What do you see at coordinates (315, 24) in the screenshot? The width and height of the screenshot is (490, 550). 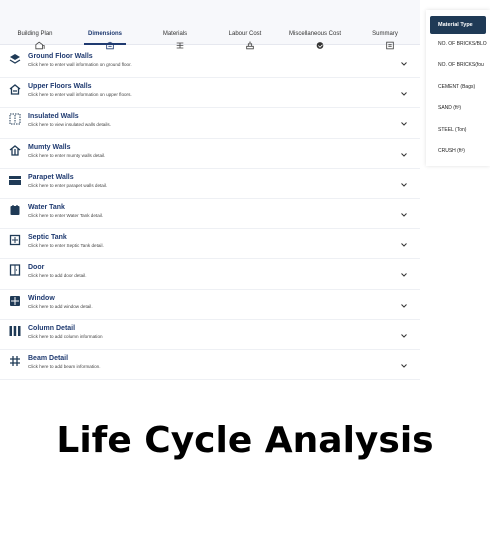 I see `tab-miscellaneous-cost: Miscellaneous Cost` at bounding box center [315, 24].